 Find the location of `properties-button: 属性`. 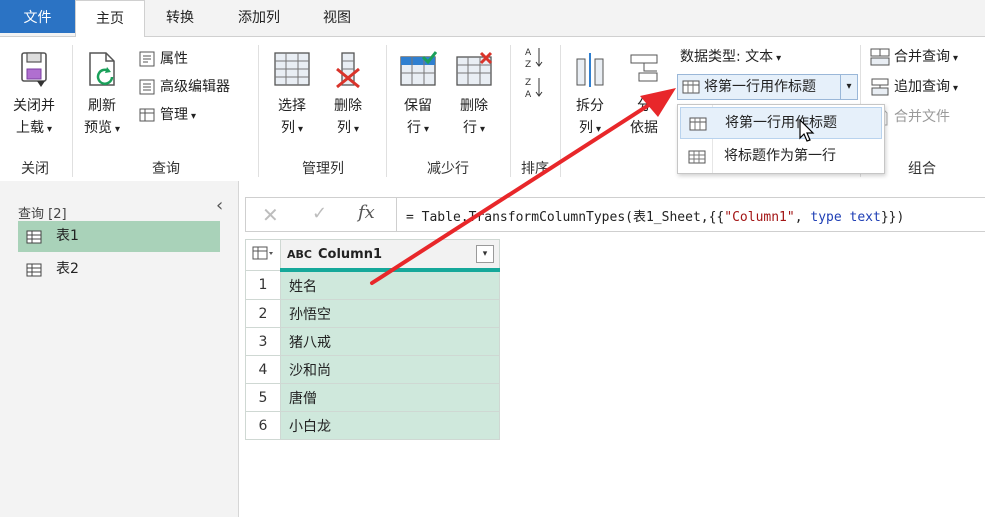

properties-button: 属性 is located at coordinates (163, 59).